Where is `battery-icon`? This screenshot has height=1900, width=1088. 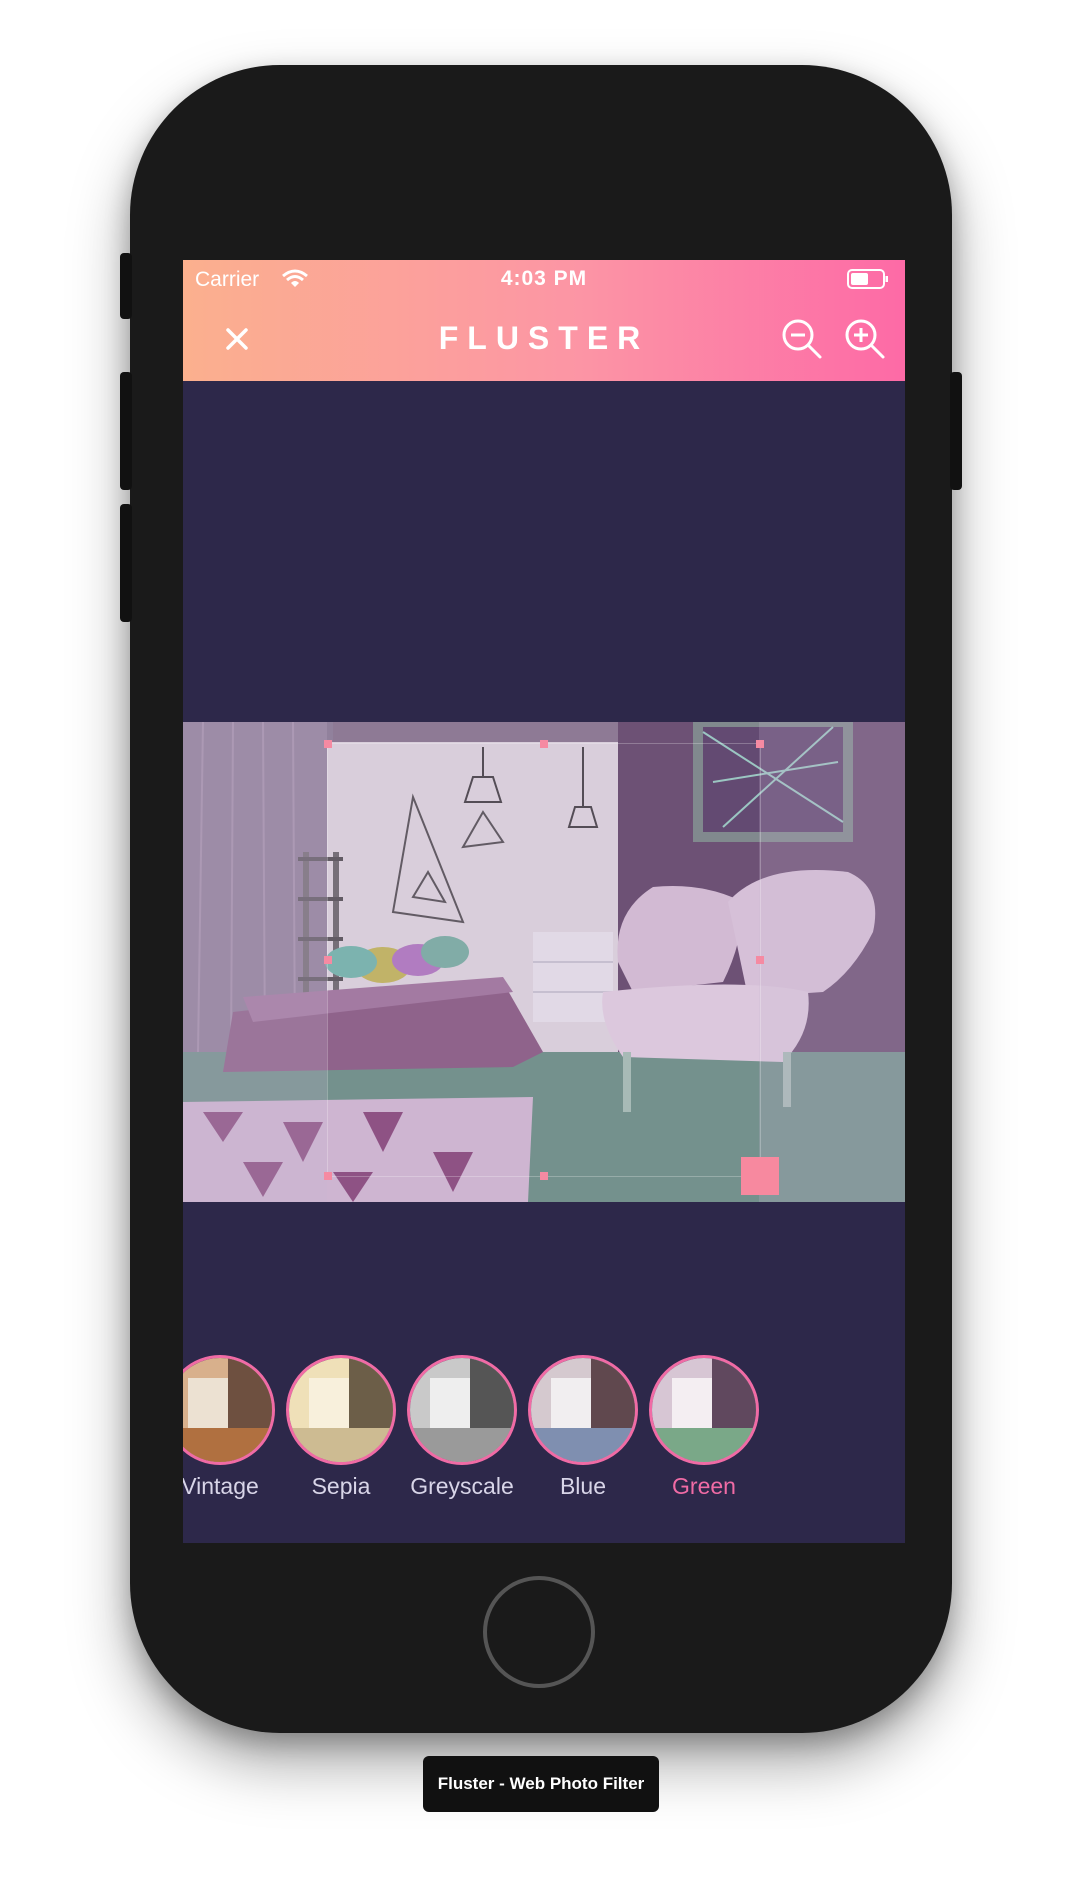 battery-icon is located at coordinates (867, 279).